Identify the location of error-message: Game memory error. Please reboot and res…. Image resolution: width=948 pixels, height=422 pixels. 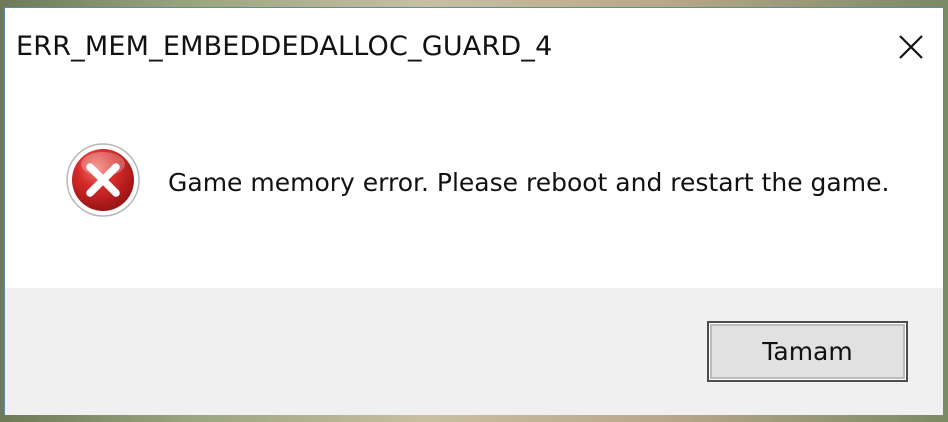
(529, 182).